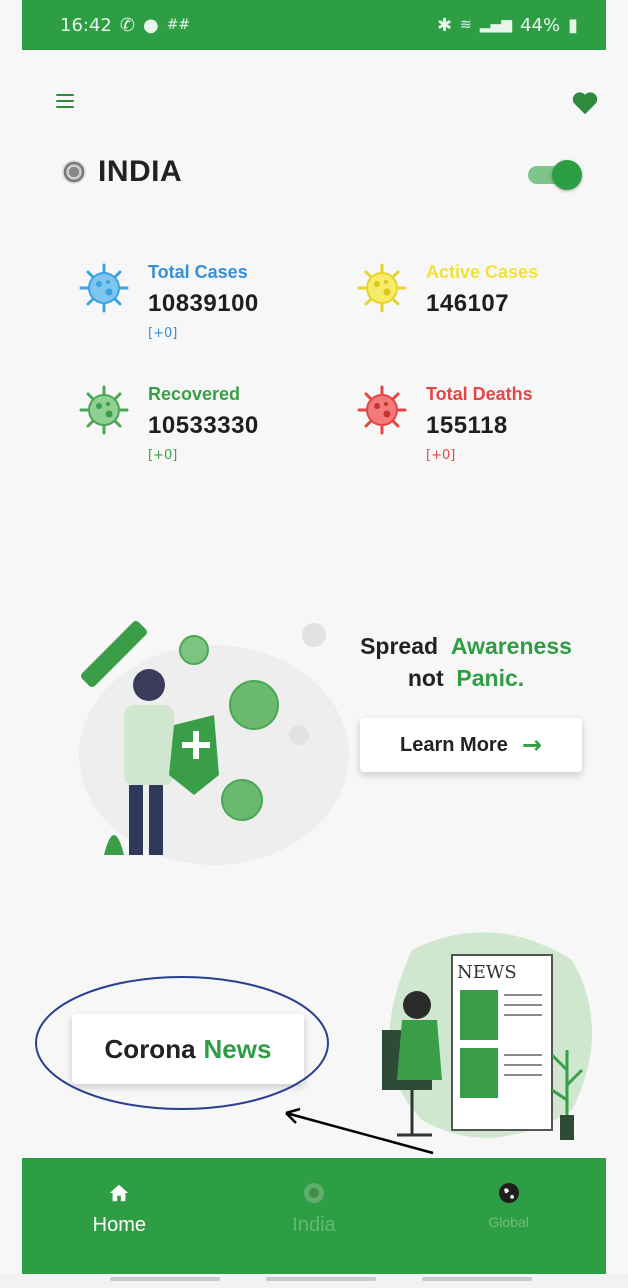 The image size is (628, 1288). I want to click on slogan-highlight: Awareness, so click(511, 646).